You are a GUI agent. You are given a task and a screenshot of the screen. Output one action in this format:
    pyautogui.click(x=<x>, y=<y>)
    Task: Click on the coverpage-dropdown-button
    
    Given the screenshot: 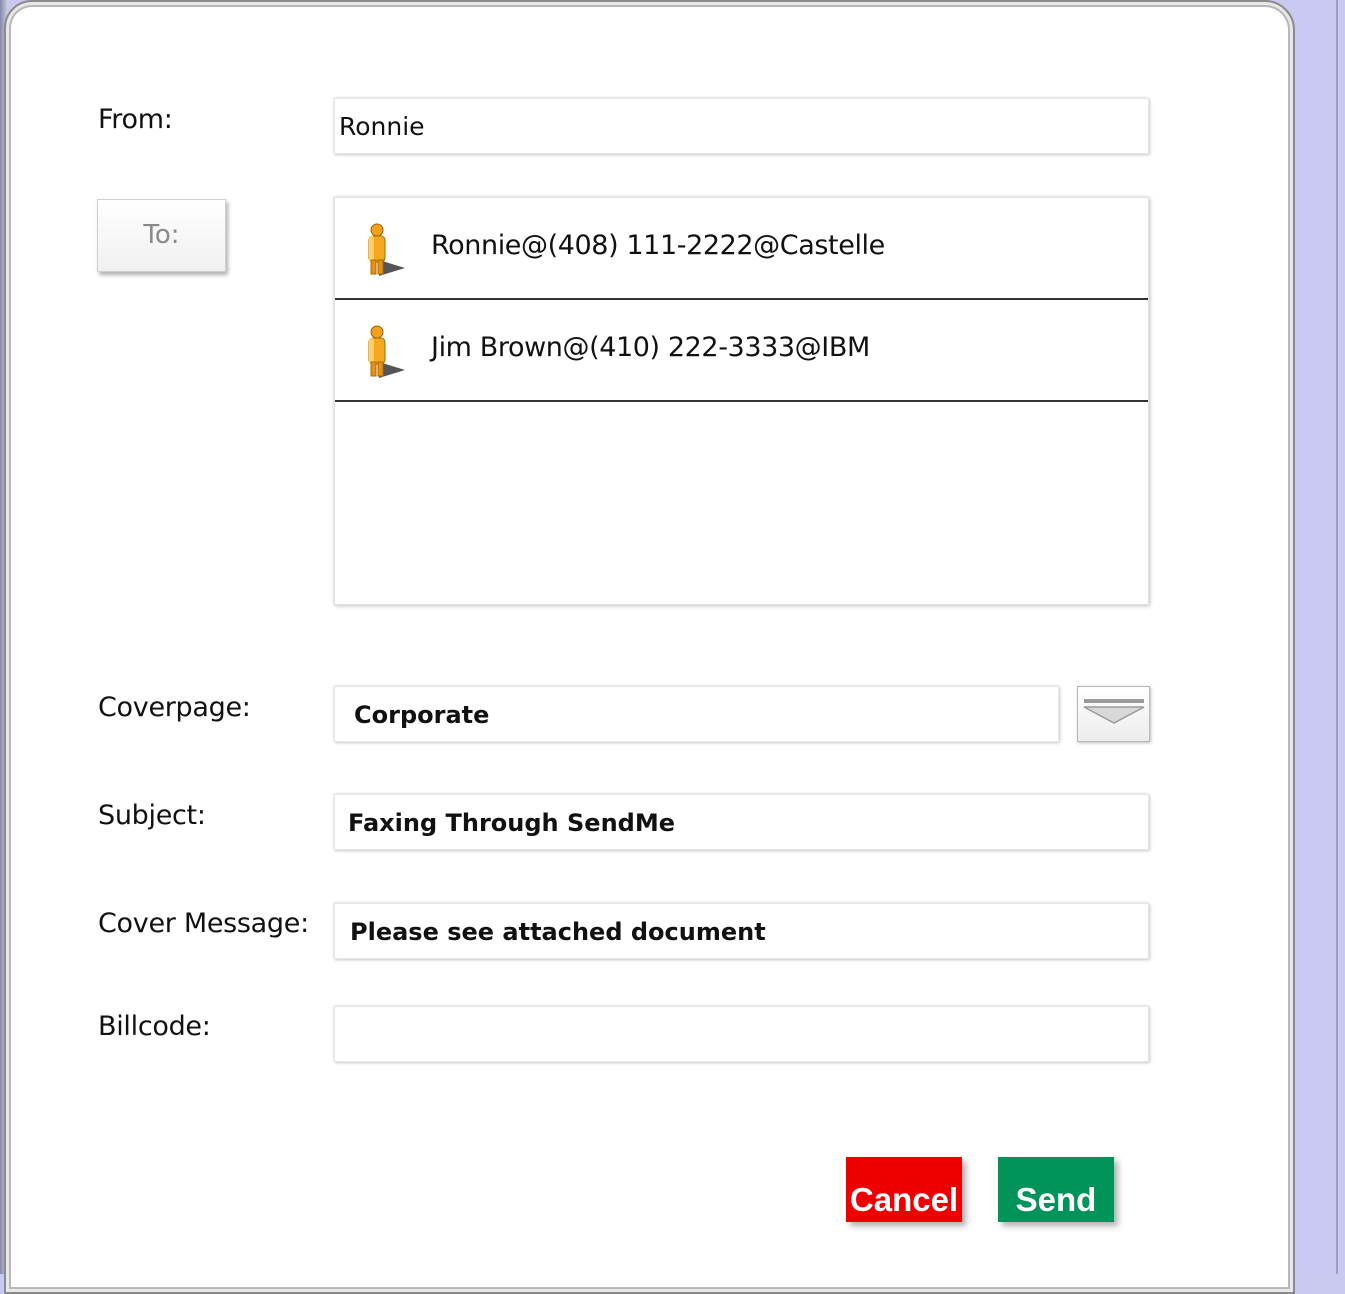 What is the action you would take?
    pyautogui.click(x=1113, y=714)
    